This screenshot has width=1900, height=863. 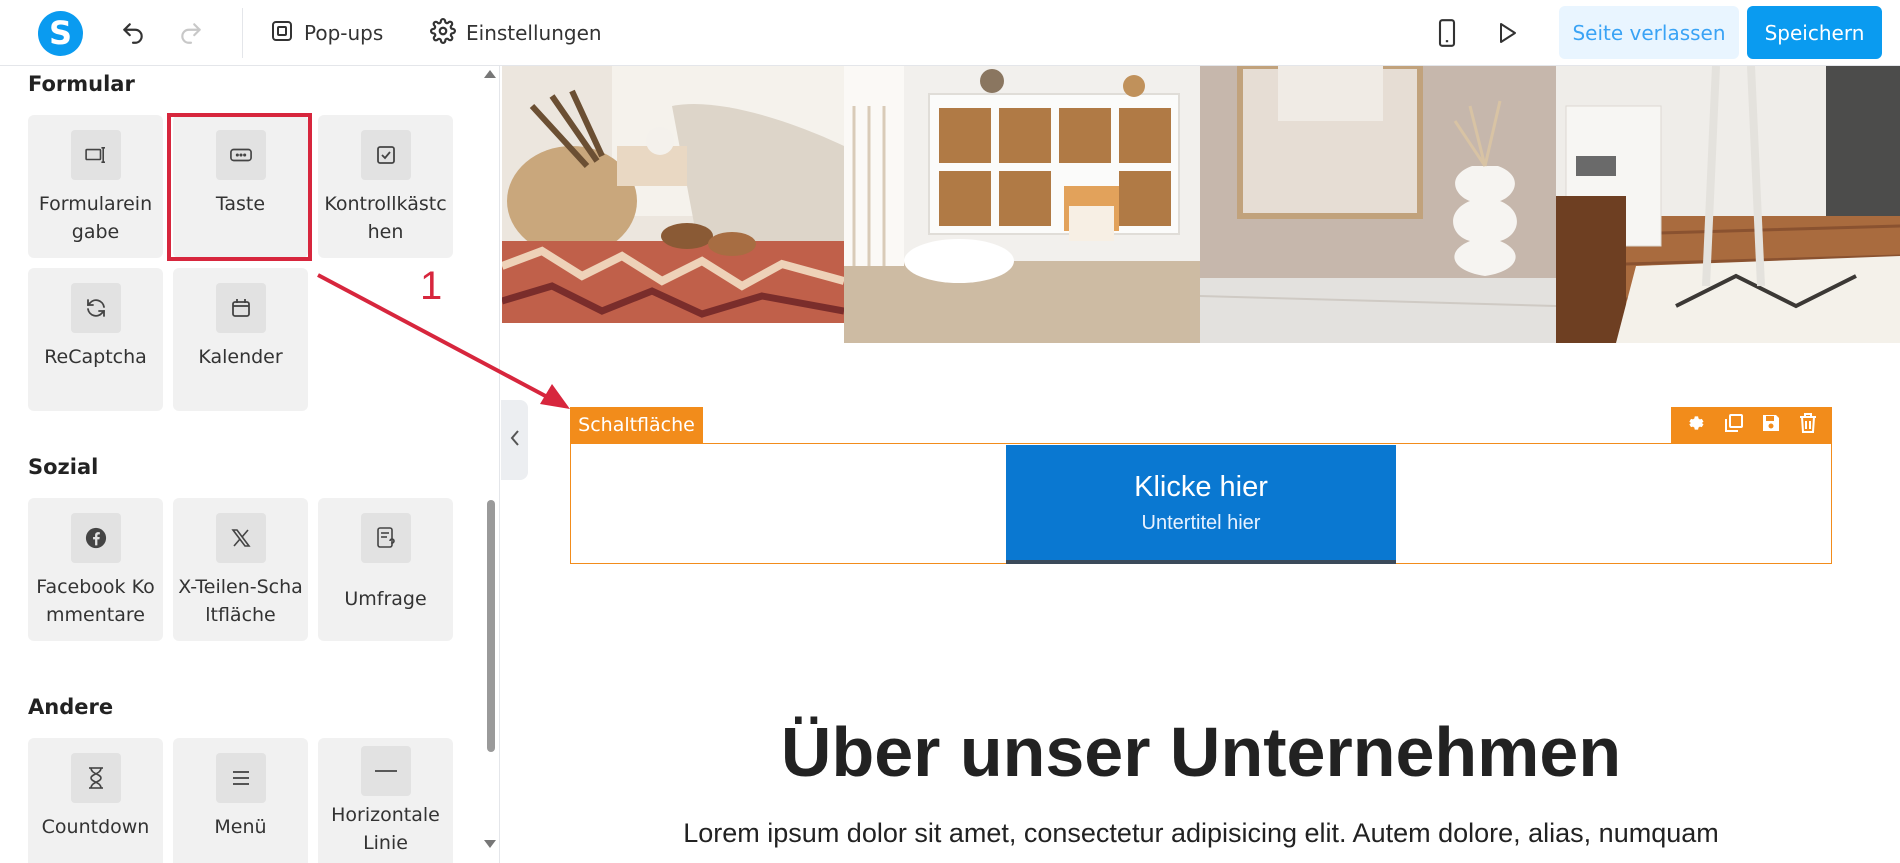 I want to click on annotation-number: 1, so click(x=431, y=286).